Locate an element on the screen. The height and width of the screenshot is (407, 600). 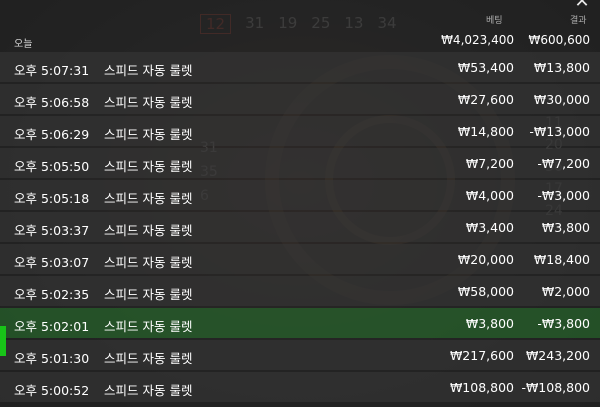
history-bet: ₩4,000 is located at coordinates (489, 195).